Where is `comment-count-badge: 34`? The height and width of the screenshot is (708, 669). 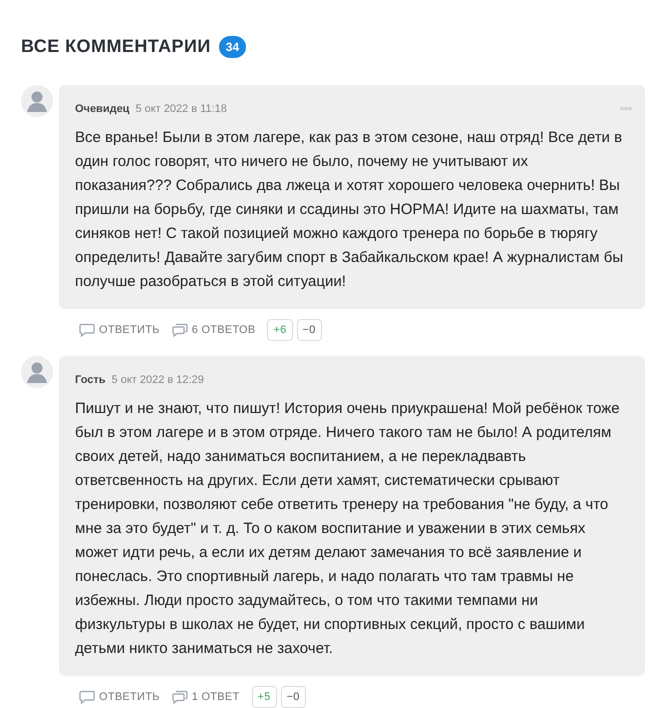
comment-count-badge: 34 is located at coordinates (232, 47).